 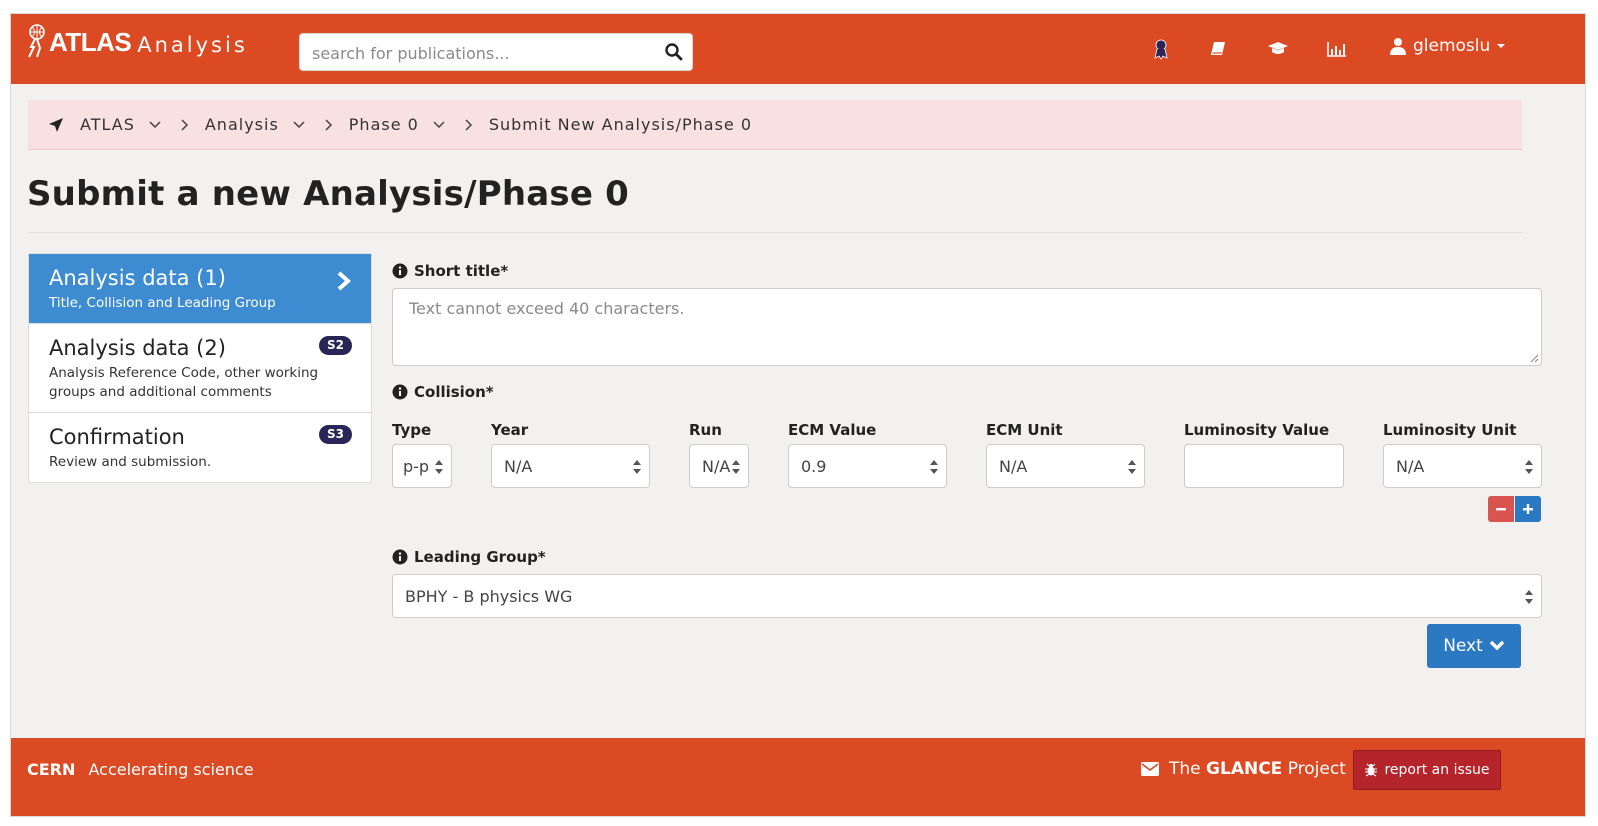 I want to click on award-icon, so click(x=1161, y=49).